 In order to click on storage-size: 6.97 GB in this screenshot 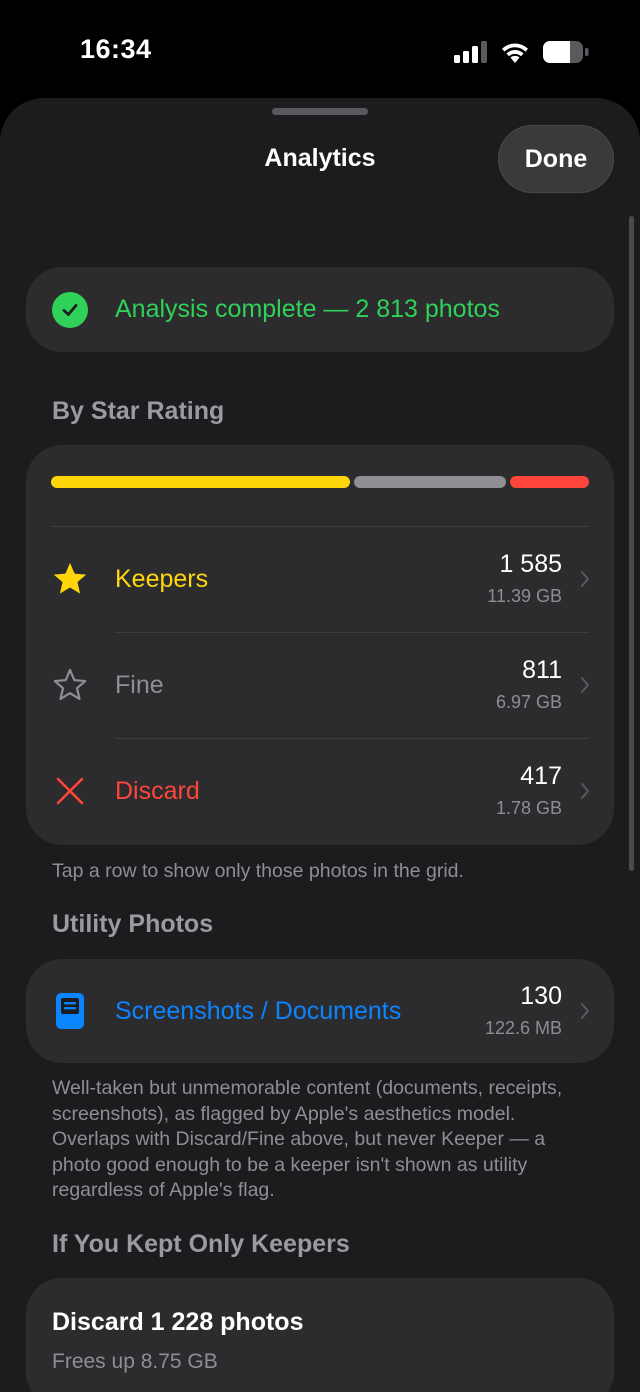, I will do `click(528, 702)`.